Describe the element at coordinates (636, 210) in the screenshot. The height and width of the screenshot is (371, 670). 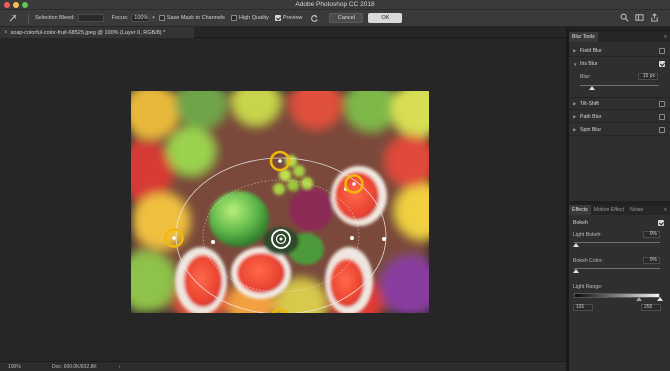
I see `tab-noise: Noise` at that location.